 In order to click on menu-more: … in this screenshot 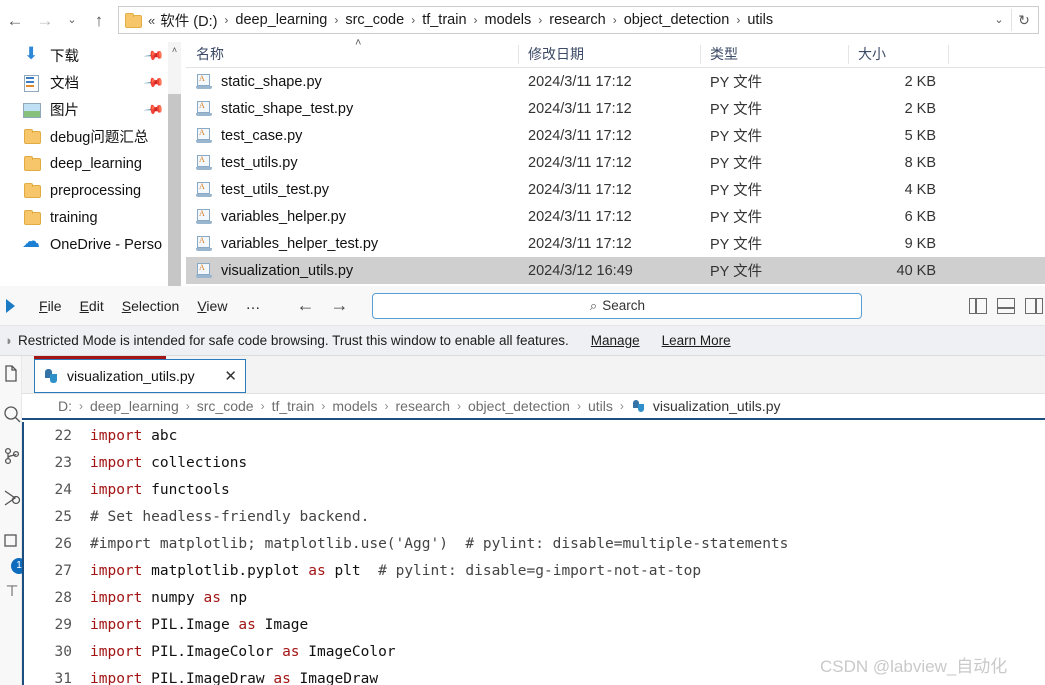, I will do `click(253, 306)`.